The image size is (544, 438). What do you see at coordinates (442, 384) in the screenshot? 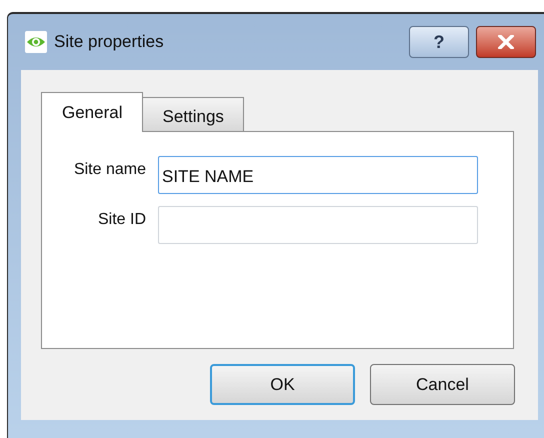
I see `dialog-button: Cancel` at bounding box center [442, 384].